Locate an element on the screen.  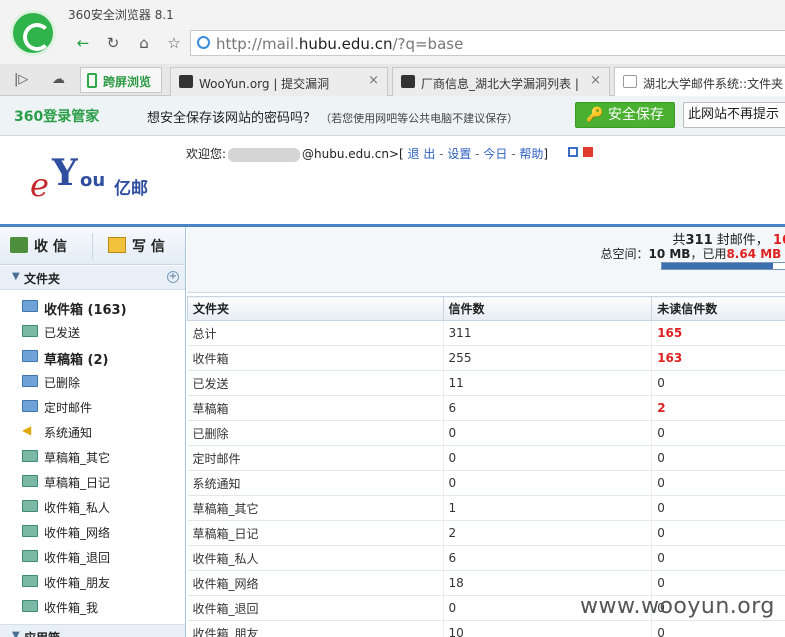
reload-button: ↻ is located at coordinates (113, 43).